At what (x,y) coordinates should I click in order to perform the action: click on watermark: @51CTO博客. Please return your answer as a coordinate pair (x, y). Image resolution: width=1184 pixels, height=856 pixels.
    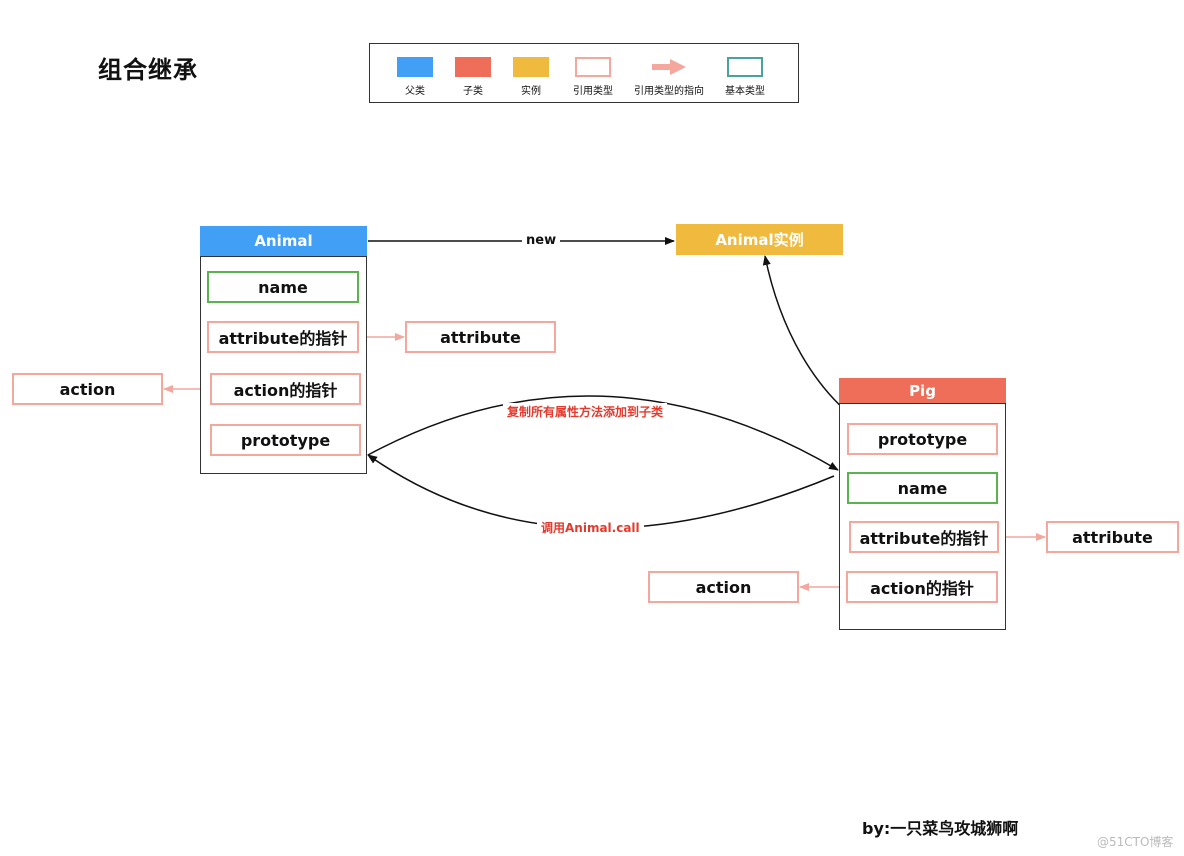
    Looking at the image, I should click on (1135, 842).